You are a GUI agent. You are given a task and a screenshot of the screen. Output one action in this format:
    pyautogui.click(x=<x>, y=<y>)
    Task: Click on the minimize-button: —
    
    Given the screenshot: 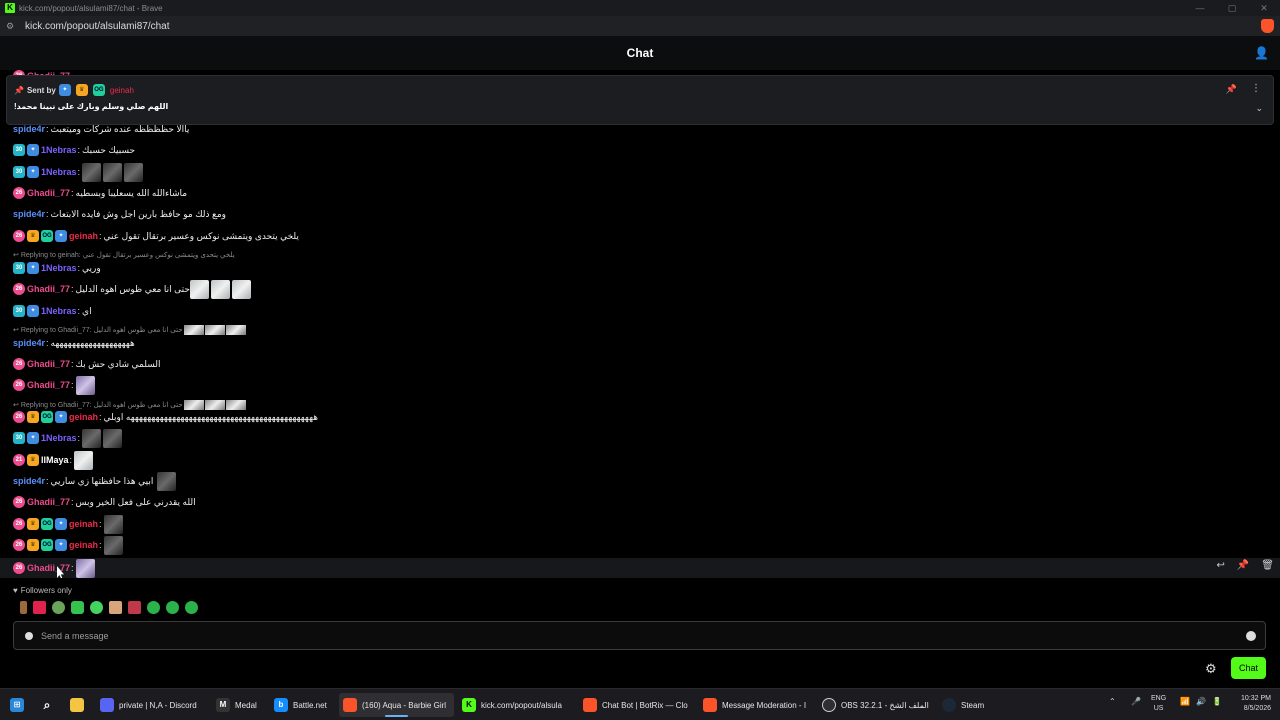 What is the action you would take?
    pyautogui.click(x=1200, y=8)
    